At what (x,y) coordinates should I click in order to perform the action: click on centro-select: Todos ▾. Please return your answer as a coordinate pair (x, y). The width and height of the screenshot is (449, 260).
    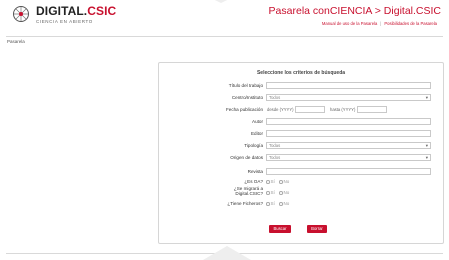
    Looking at the image, I should click on (348, 97).